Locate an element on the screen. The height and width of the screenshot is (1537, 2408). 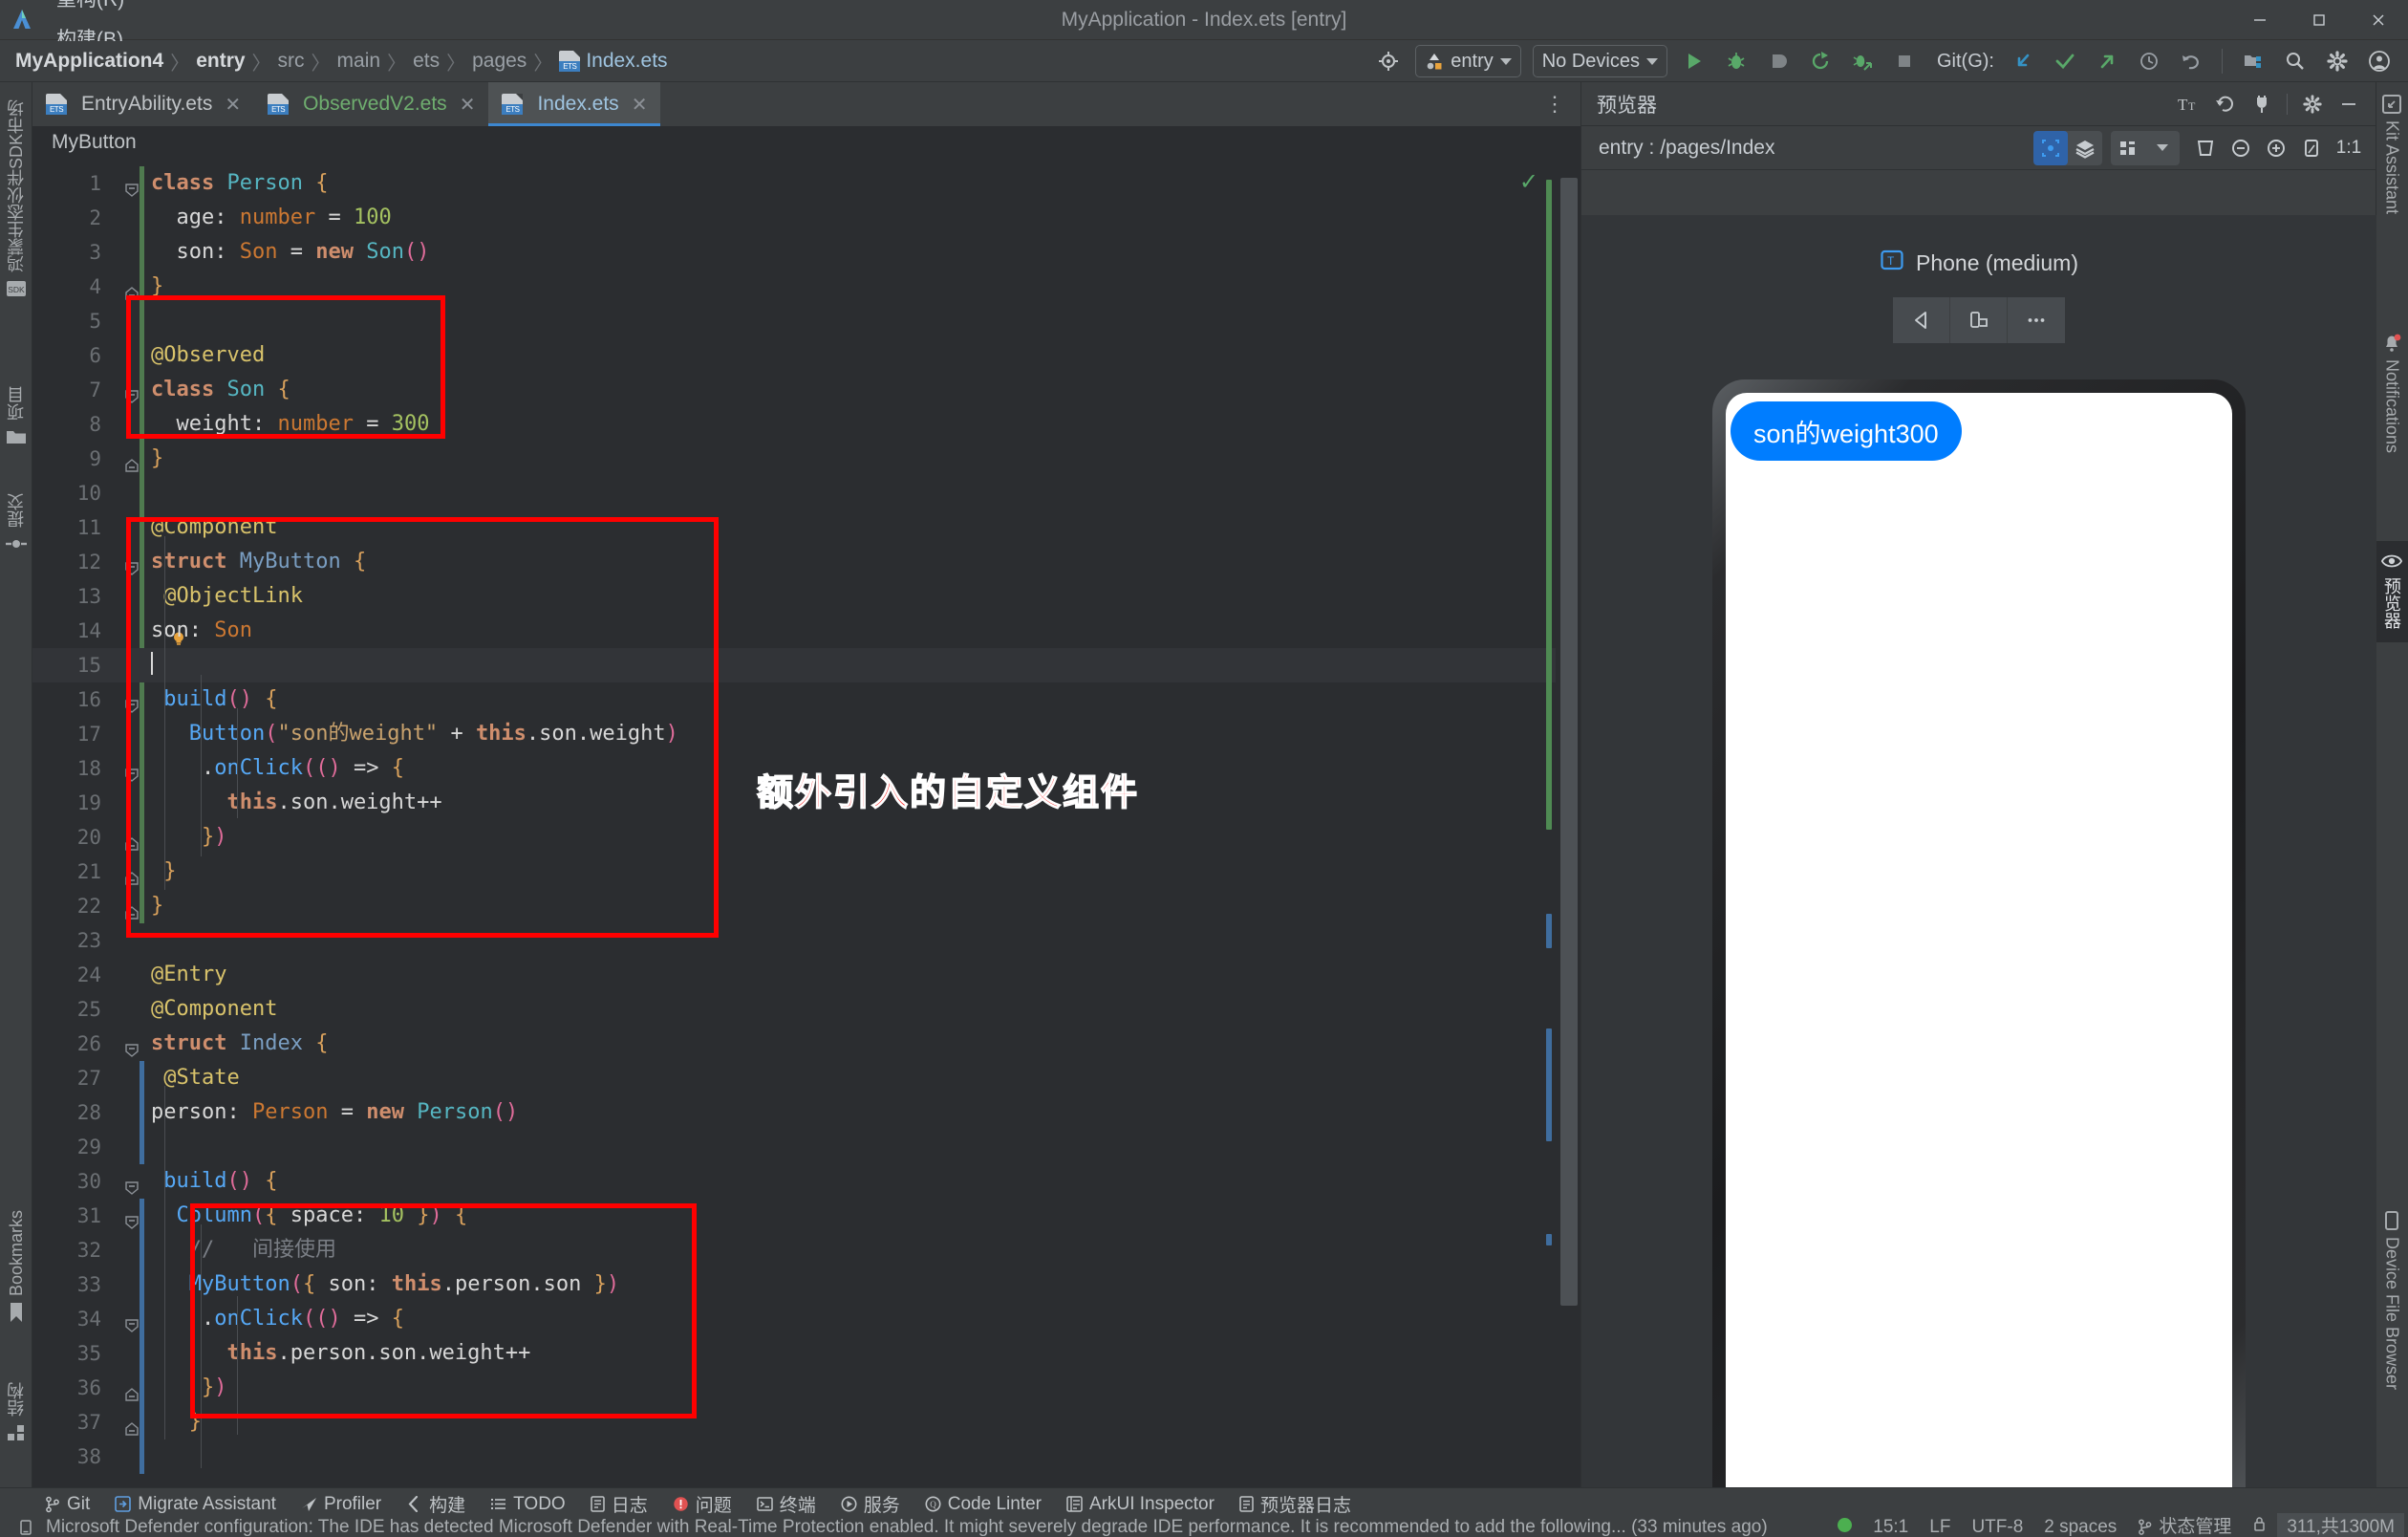
code-line: 34 .onClick(() => { is located at coordinates (806, 1319).